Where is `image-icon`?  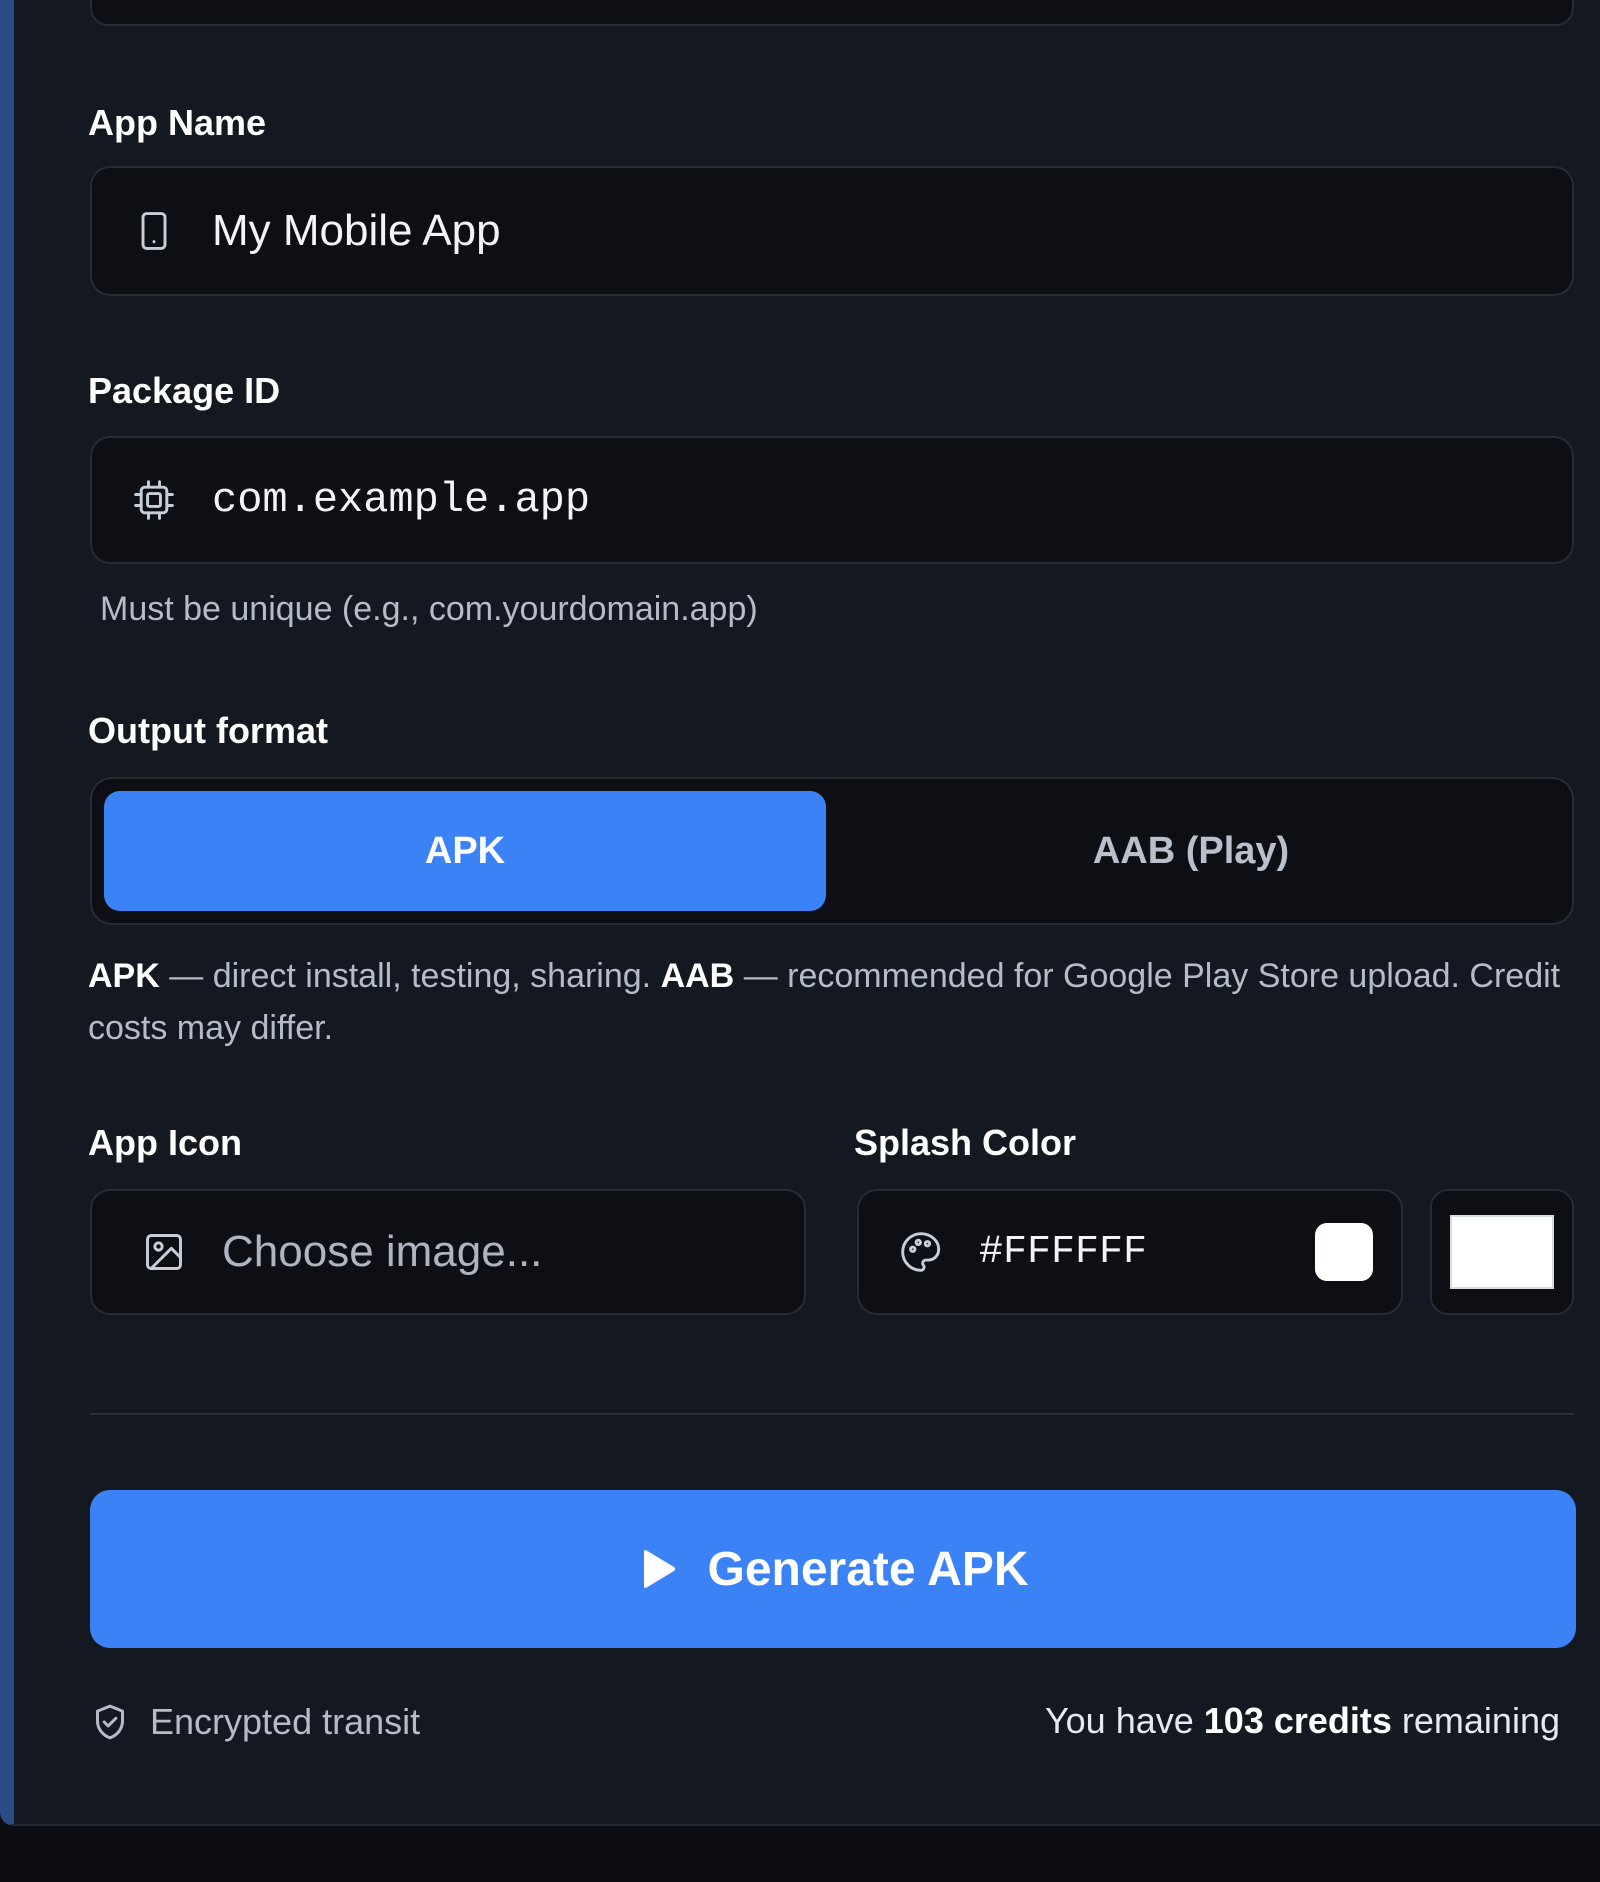 image-icon is located at coordinates (164, 1252).